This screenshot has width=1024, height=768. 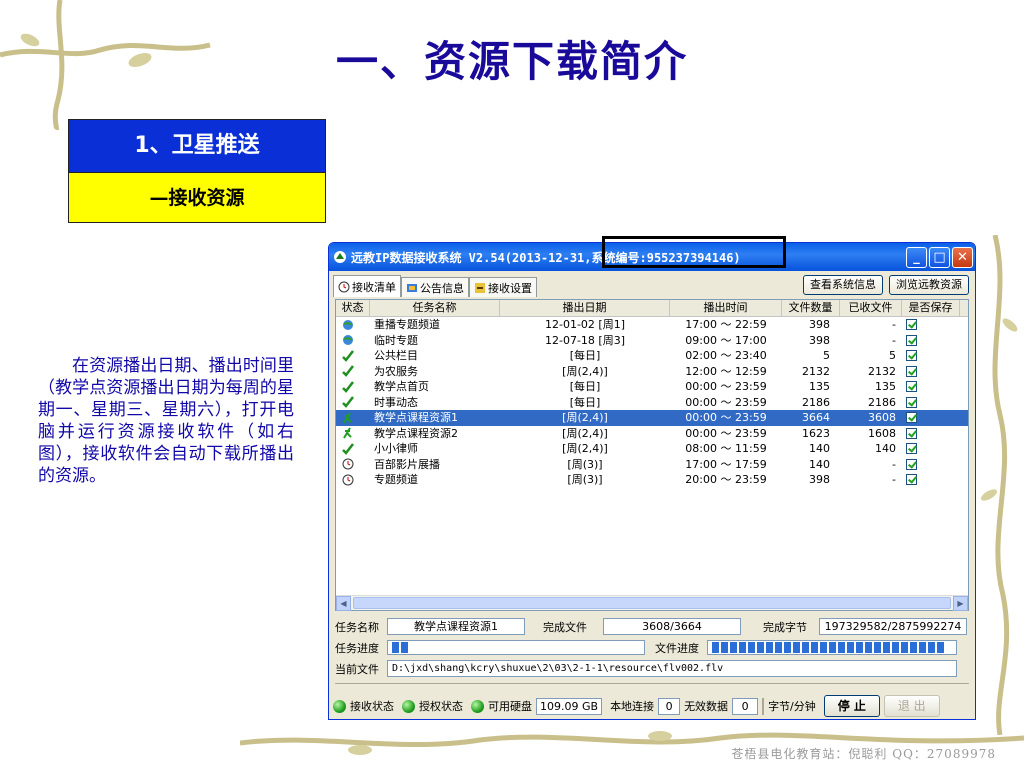 What do you see at coordinates (726, 324) in the screenshot?
I see `time-cell: 17:00 ～ 22:59` at bounding box center [726, 324].